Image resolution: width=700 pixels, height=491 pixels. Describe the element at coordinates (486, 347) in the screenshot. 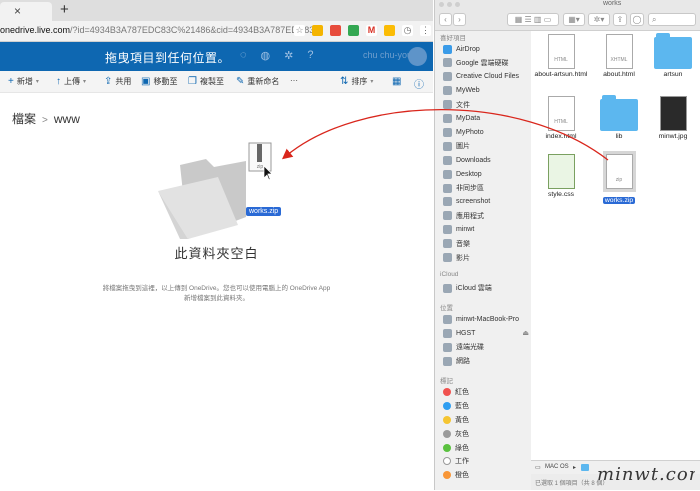

I see `sidebar-item: 遠端光碟` at that location.